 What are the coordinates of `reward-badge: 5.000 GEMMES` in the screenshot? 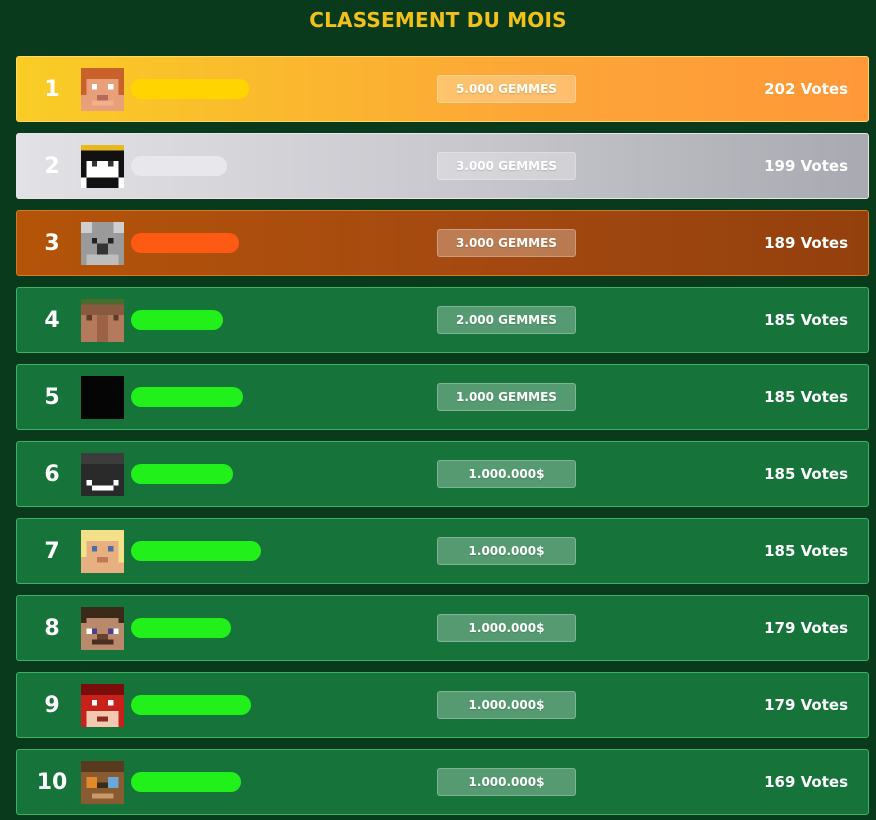 It's located at (506, 89).